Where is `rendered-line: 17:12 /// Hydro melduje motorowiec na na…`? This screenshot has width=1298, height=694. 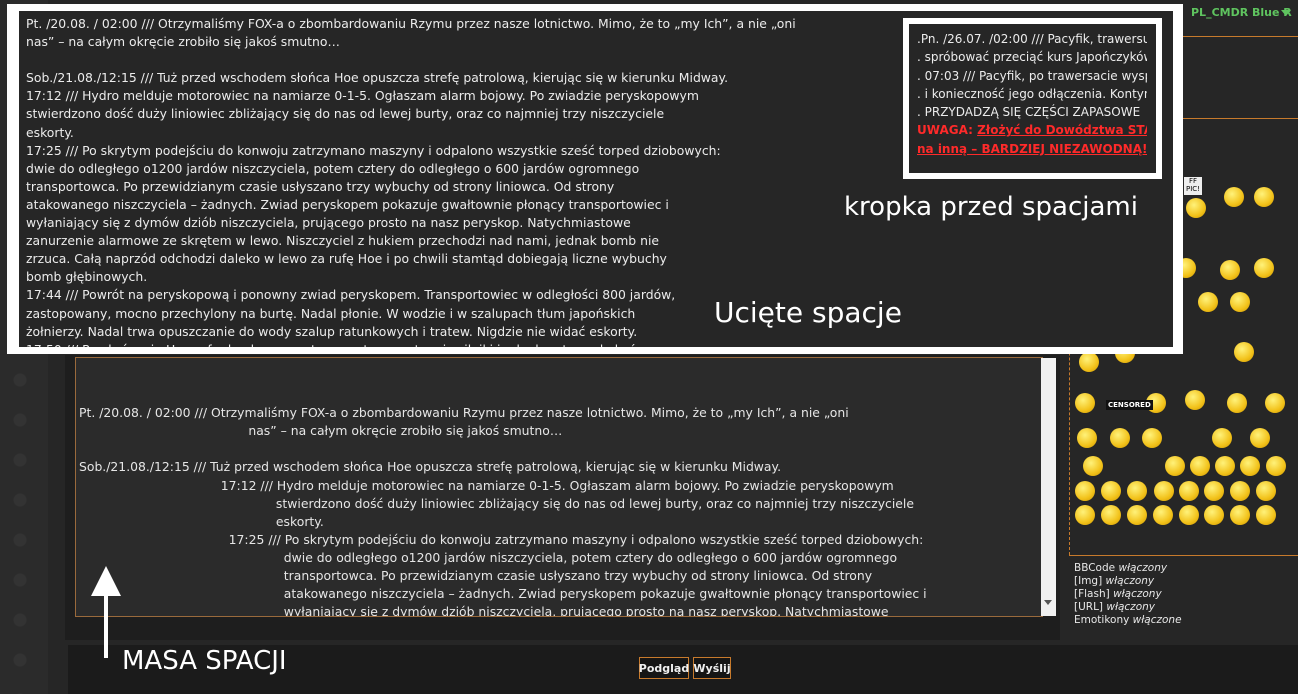 rendered-line: 17:12 /// Hydro melduje motorowiec na na… is located at coordinates (362, 96).